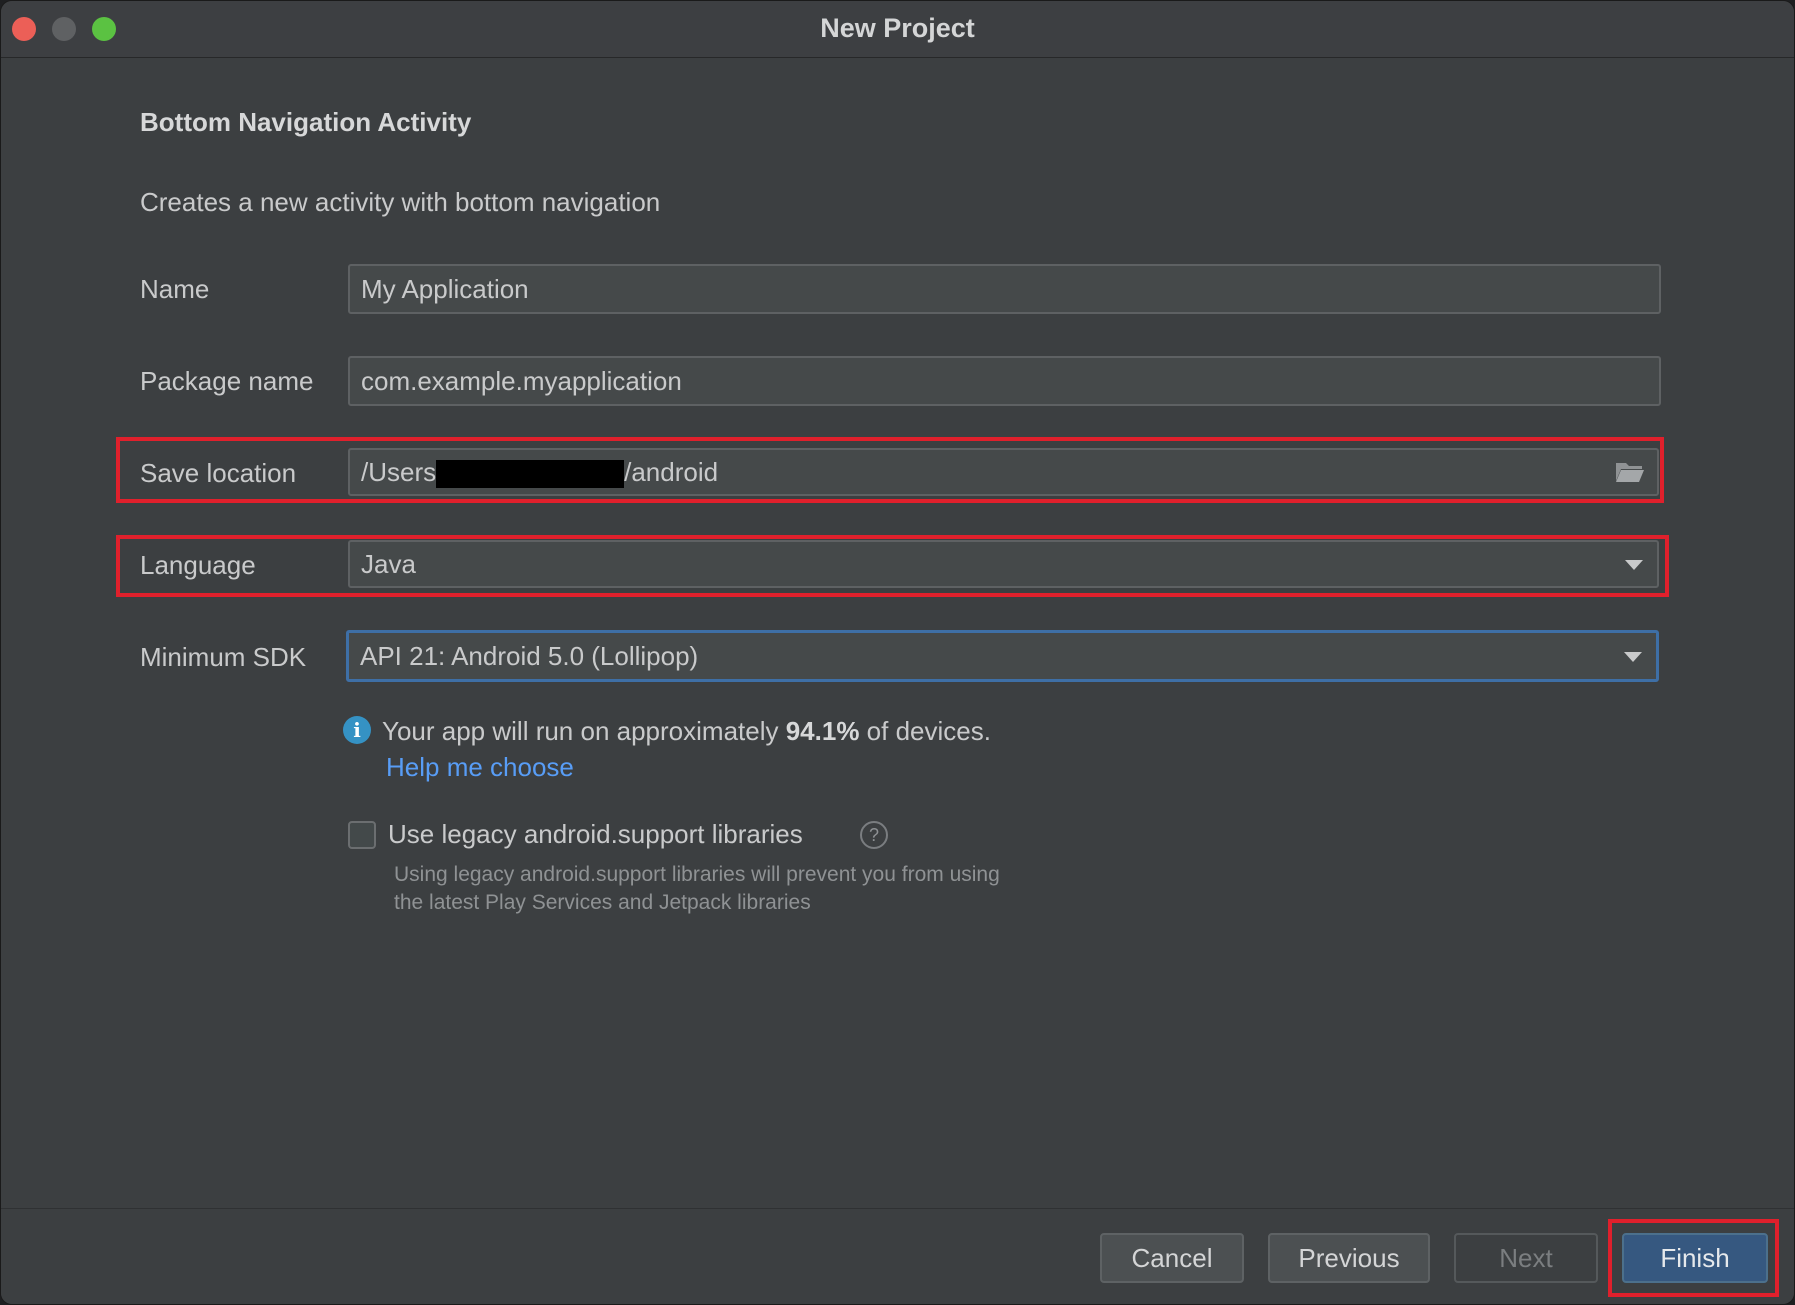 The image size is (1795, 1305). What do you see at coordinates (890, 470) in the screenshot?
I see `save-location-highlight` at bounding box center [890, 470].